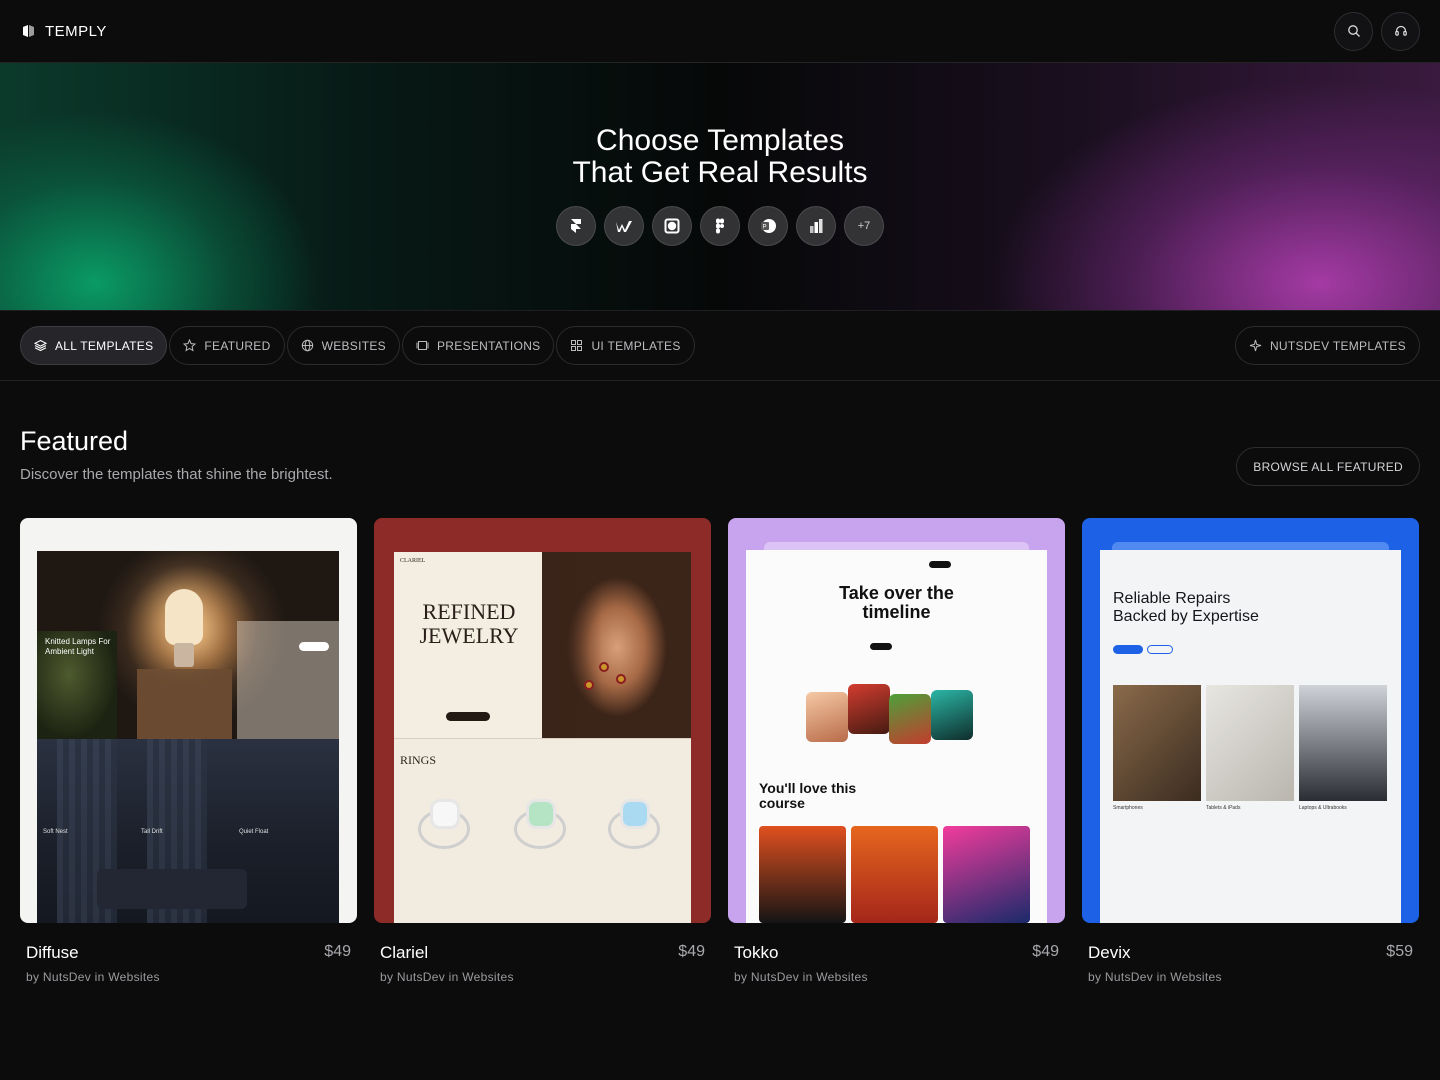 The image size is (1440, 1080). I want to click on framer-tool, so click(576, 226).